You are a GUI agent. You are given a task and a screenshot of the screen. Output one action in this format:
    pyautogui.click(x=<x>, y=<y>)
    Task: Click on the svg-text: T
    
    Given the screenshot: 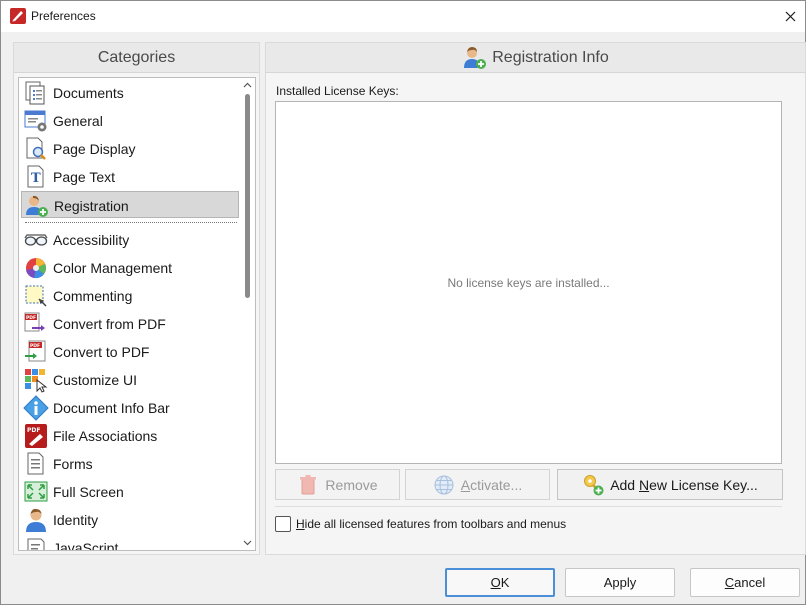 What is the action you would take?
    pyautogui.click(x=36, y=178)
    